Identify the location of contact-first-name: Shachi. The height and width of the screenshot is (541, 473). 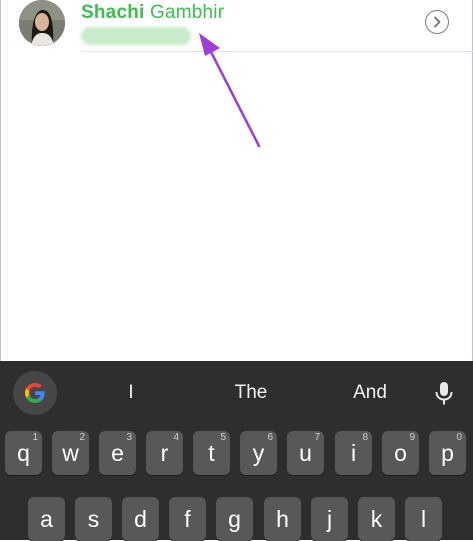
(113, 12).